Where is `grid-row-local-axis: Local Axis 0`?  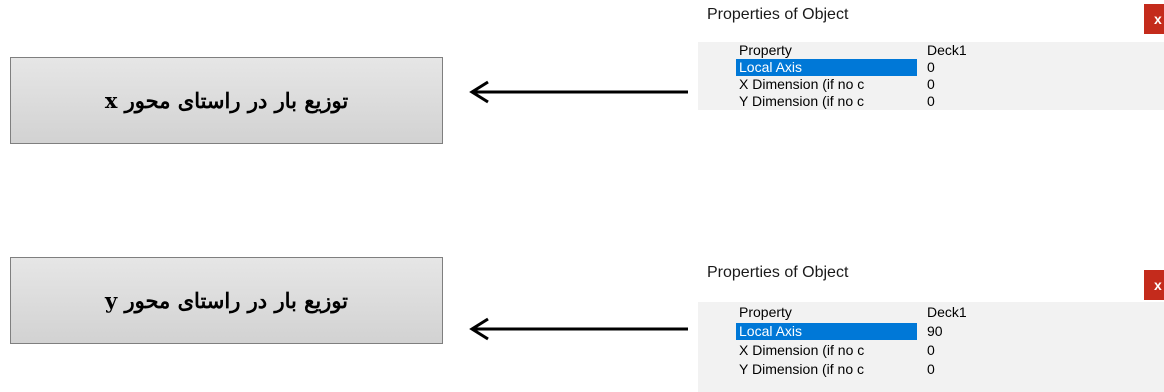
grid-row-local-axis: Local Axis 0 is located at coordinates (949, 67).